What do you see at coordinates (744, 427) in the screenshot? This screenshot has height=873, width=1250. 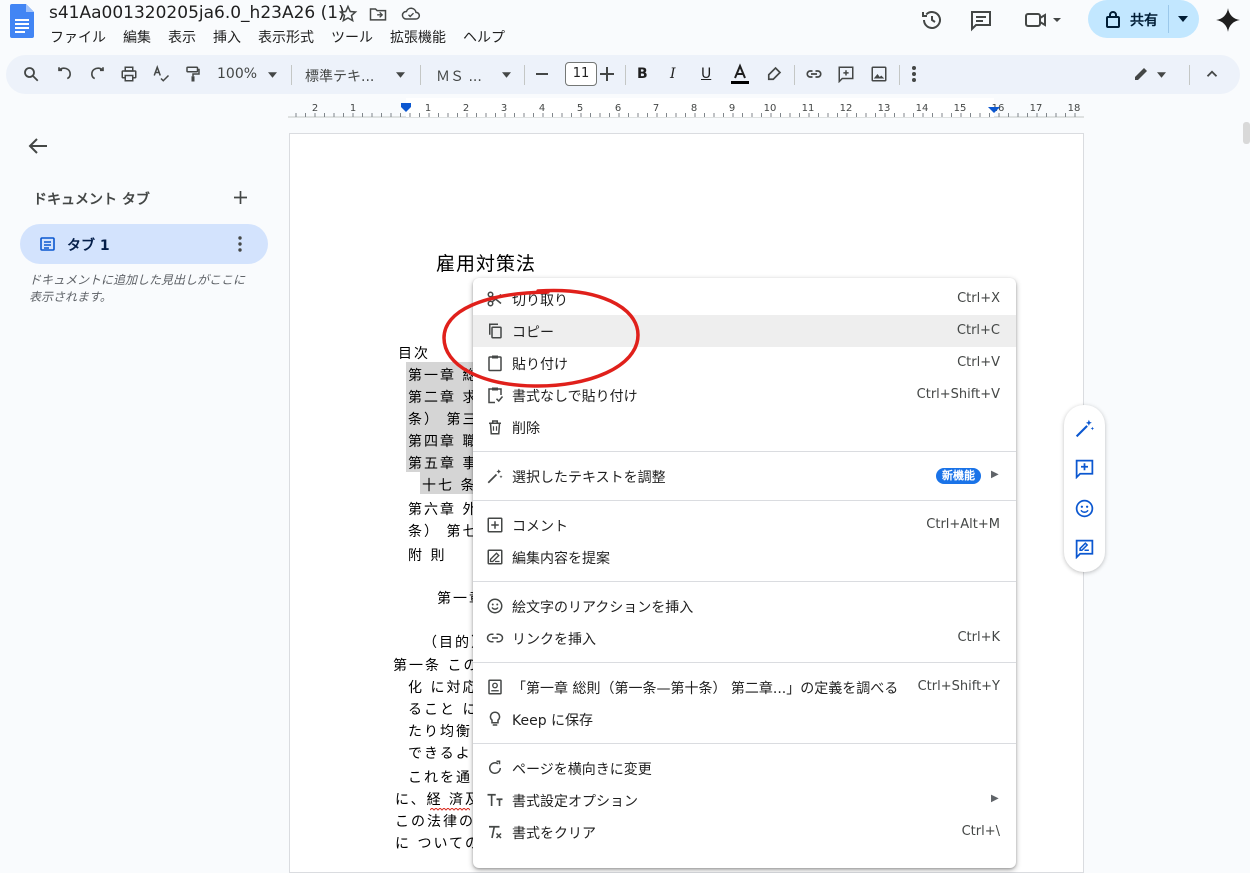 I see `menu-item-delete: 削除` at bounding box center [744, 427].